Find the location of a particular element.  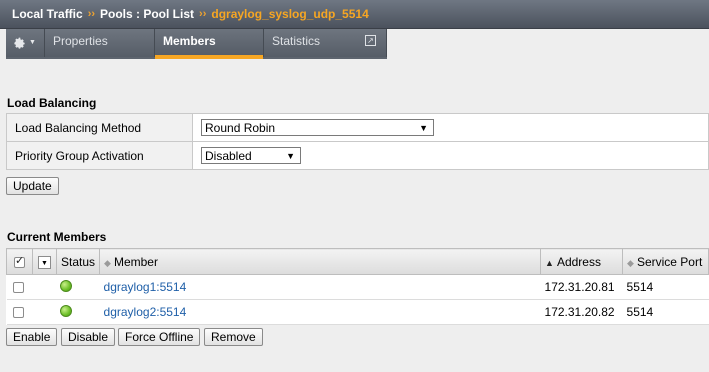

member-link: dgraylog1:5514 is located at coordinates (145, 287).